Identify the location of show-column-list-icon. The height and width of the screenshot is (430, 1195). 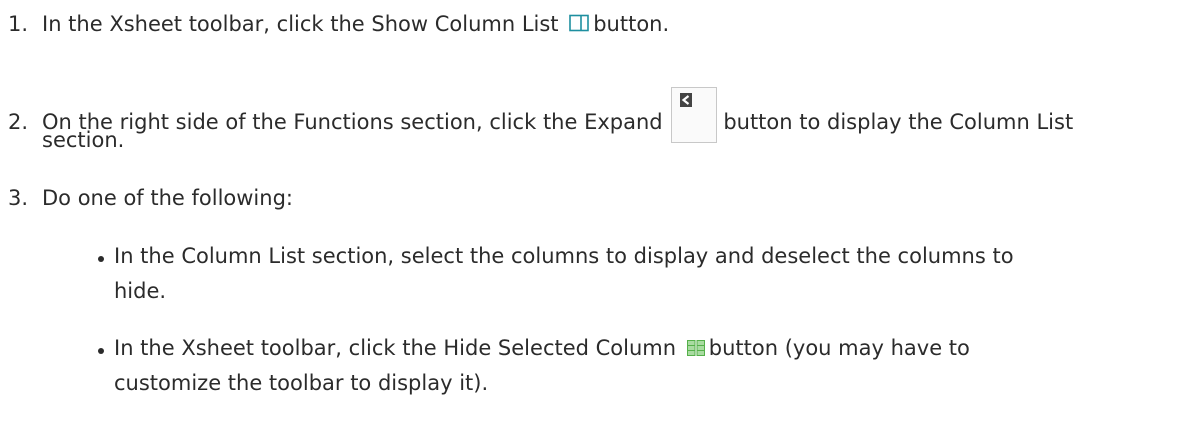
(579, 25).